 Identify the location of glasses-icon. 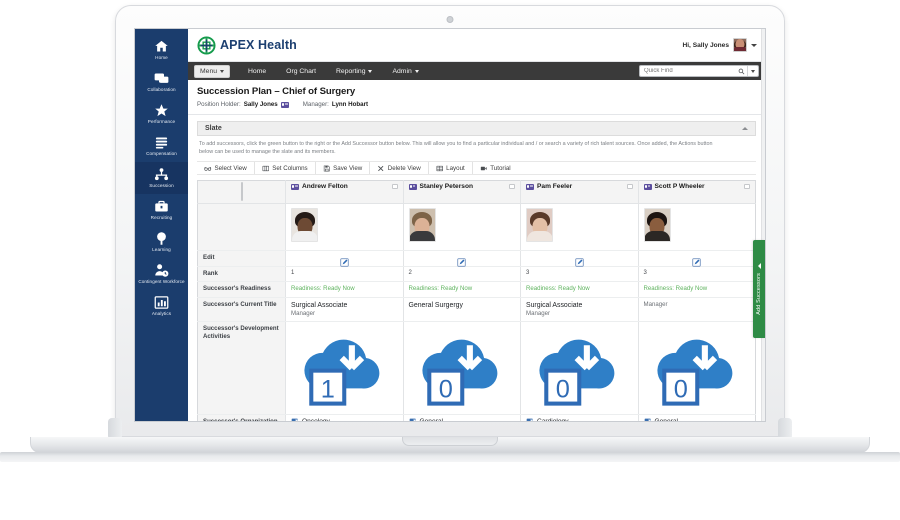
(208, 168).